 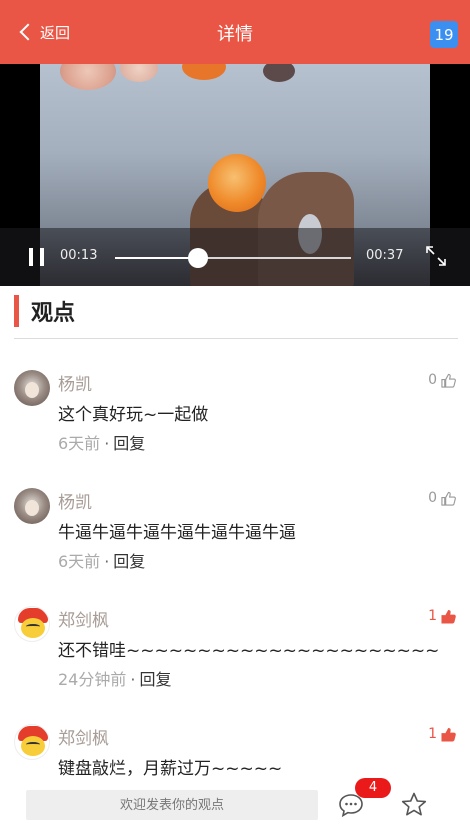 I want to click on divider, so click(x=236, y=338).